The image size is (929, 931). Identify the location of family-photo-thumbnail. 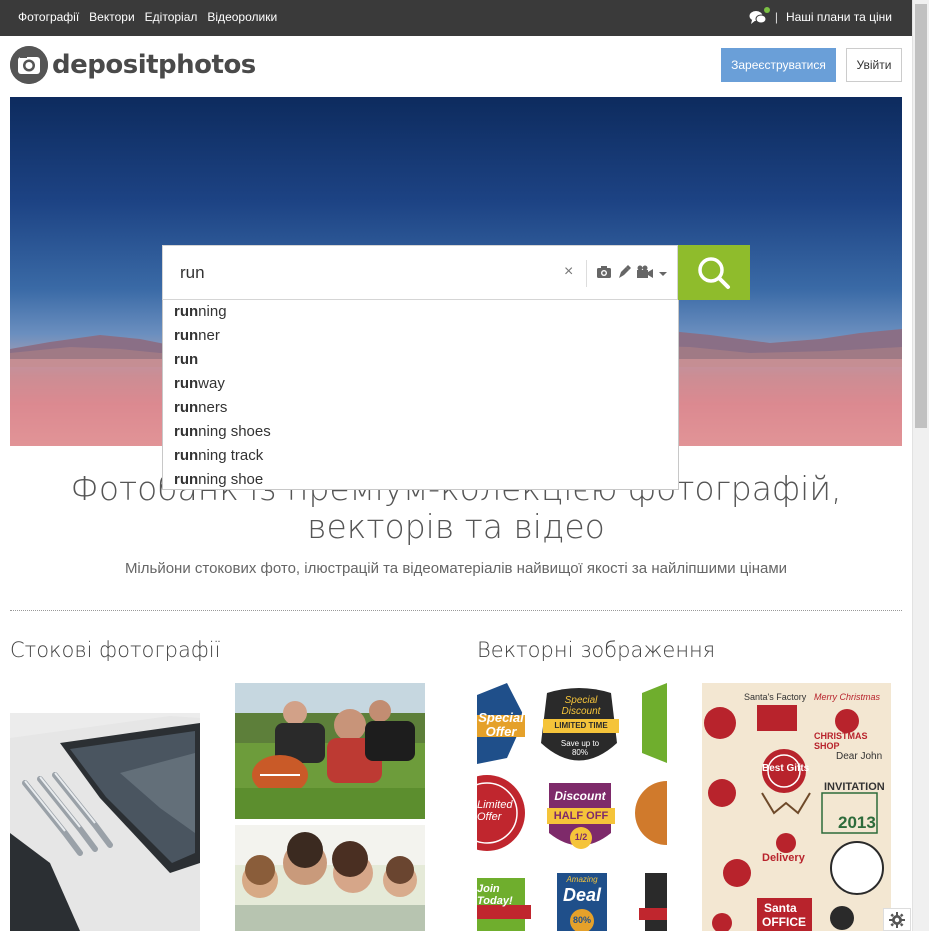
(330, 878).